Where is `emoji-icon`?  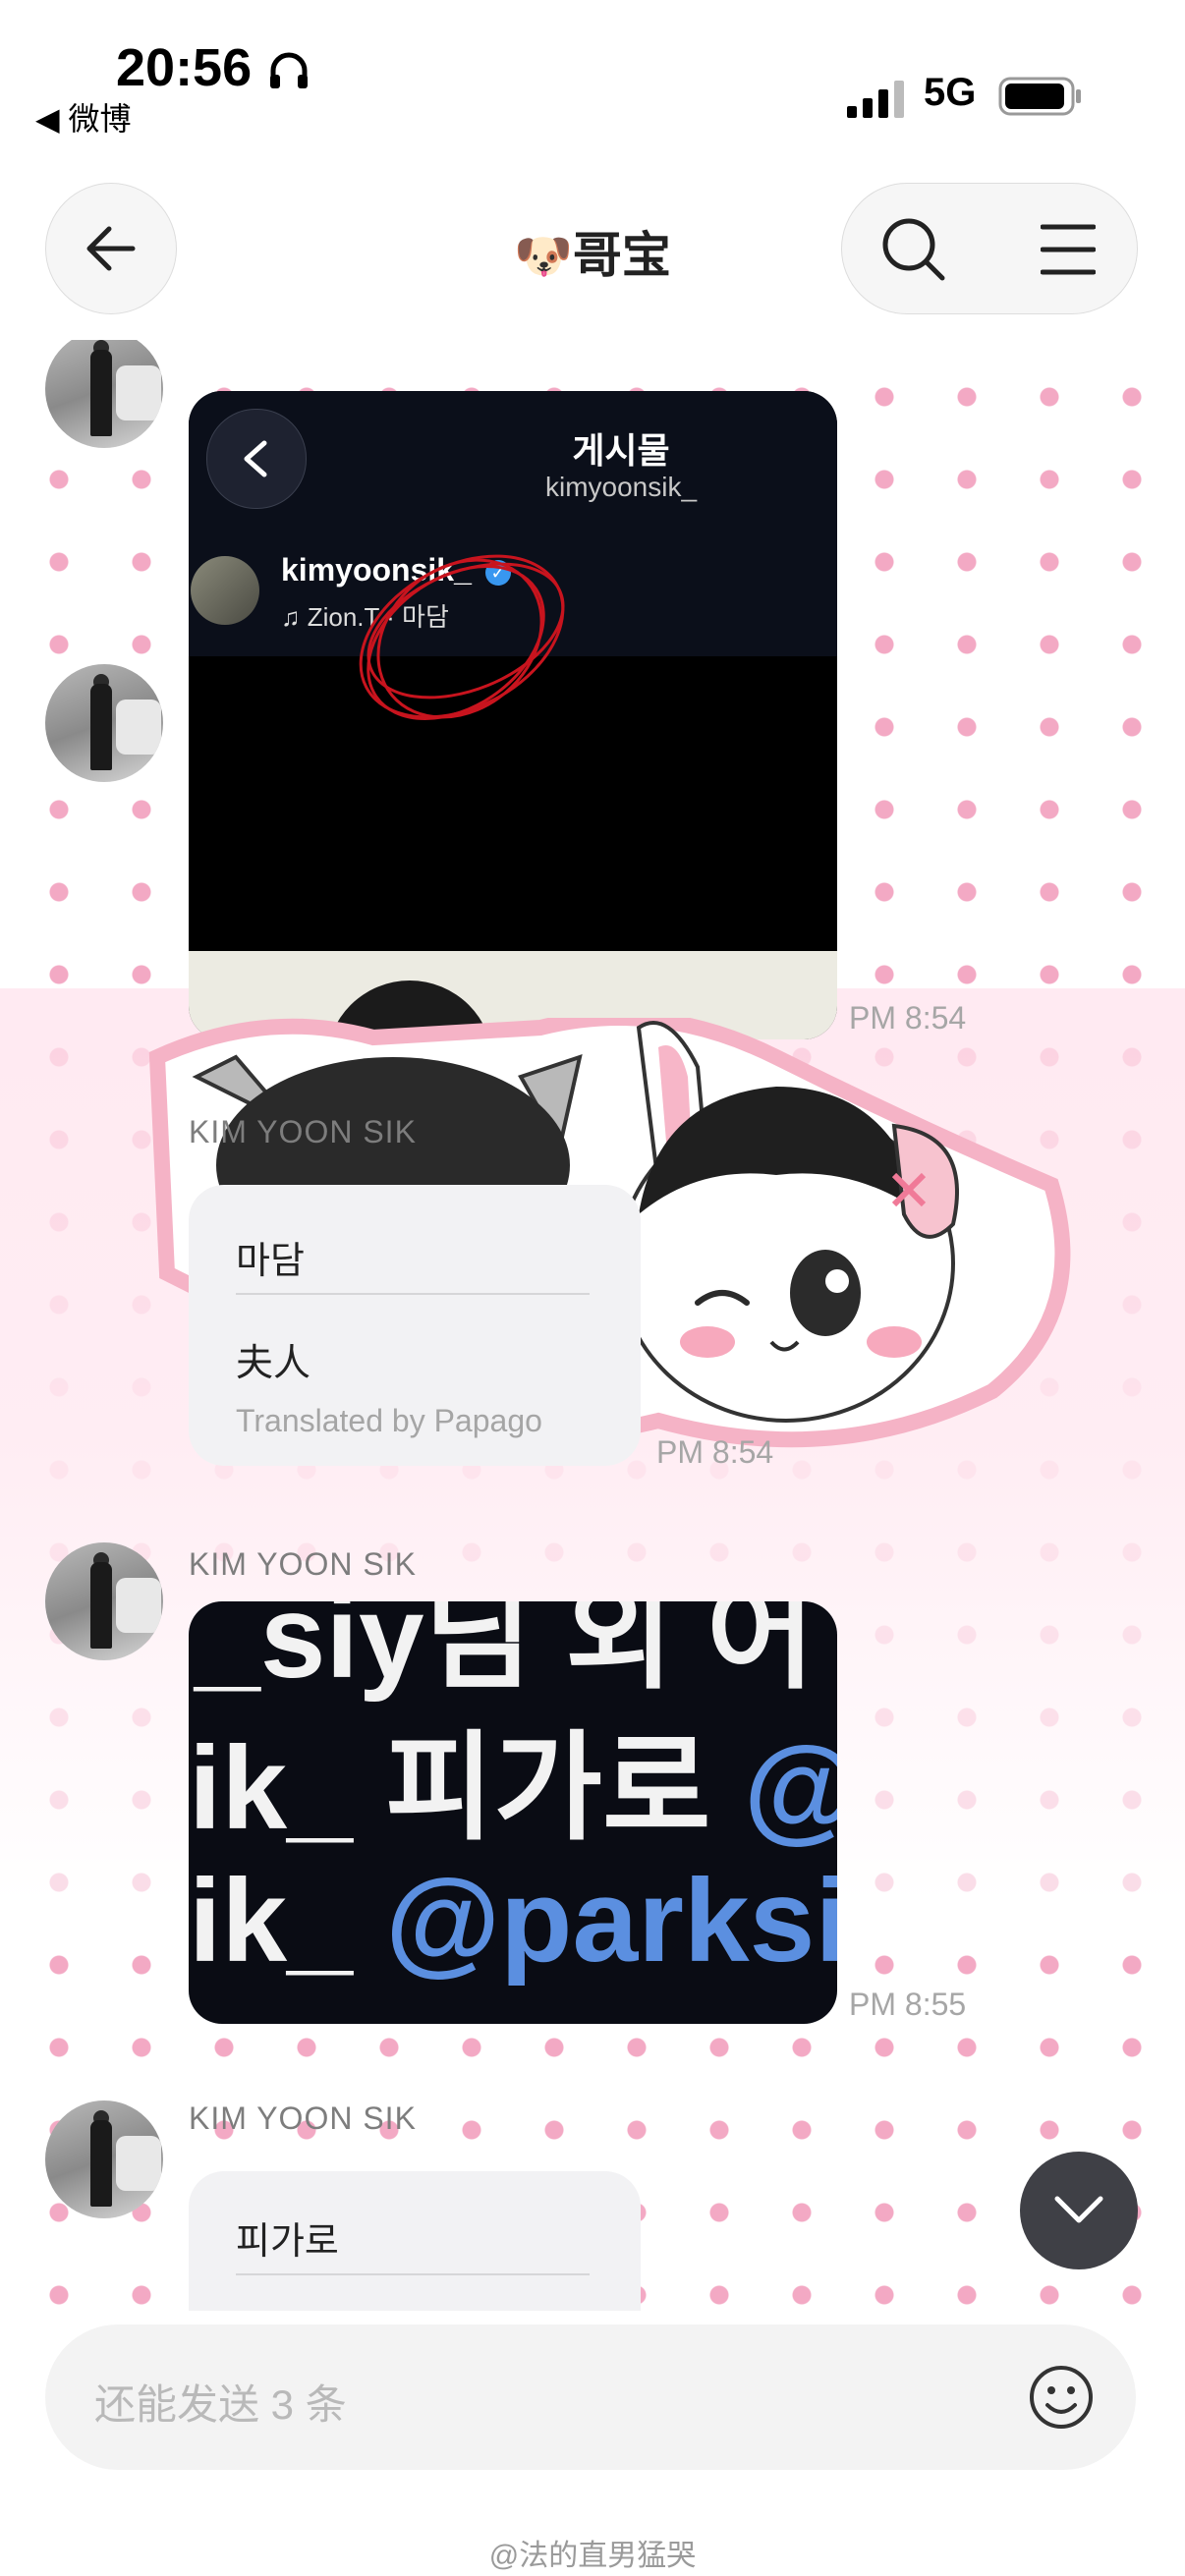
emoji-icon is located at coordinates (1061, 2400).